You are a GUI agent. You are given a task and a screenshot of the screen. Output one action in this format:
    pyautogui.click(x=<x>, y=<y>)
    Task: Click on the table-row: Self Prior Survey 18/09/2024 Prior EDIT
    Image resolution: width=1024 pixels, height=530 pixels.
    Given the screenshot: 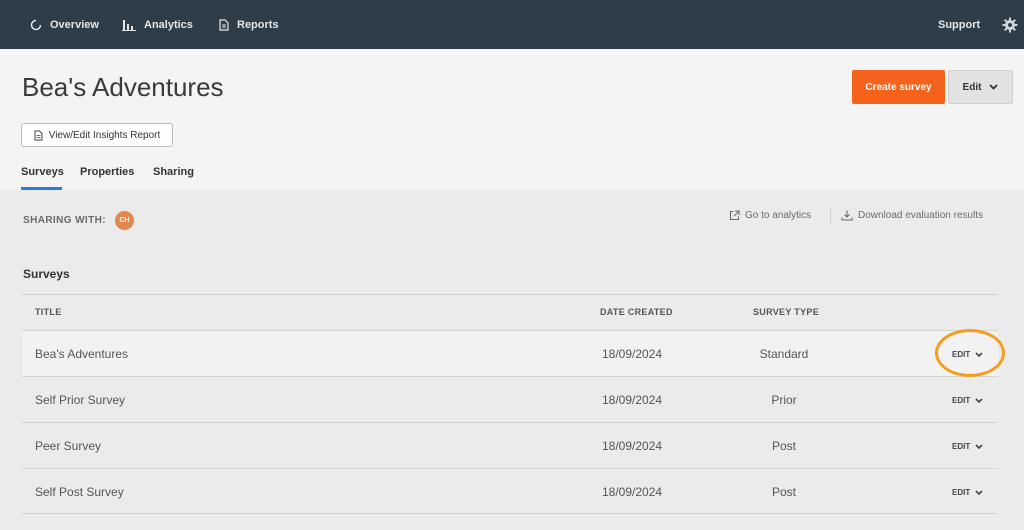 What is the action you would take?
    pyautogui.click(x=510, y=399)
    